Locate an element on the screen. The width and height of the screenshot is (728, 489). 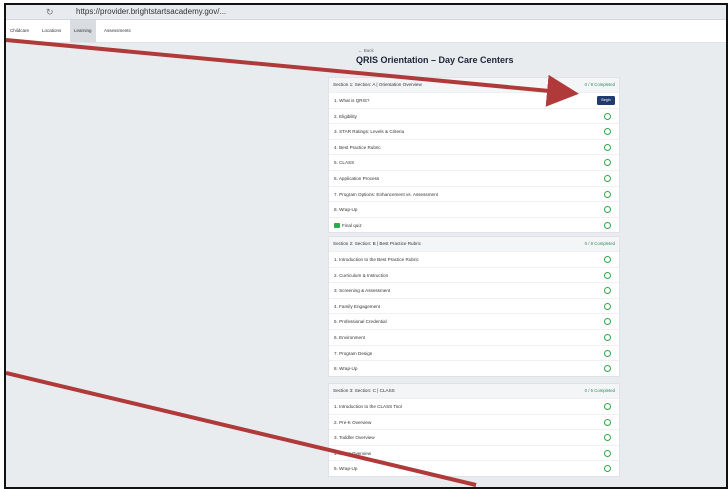
annotation-arrow-begin is located at coordinates (292, 72).